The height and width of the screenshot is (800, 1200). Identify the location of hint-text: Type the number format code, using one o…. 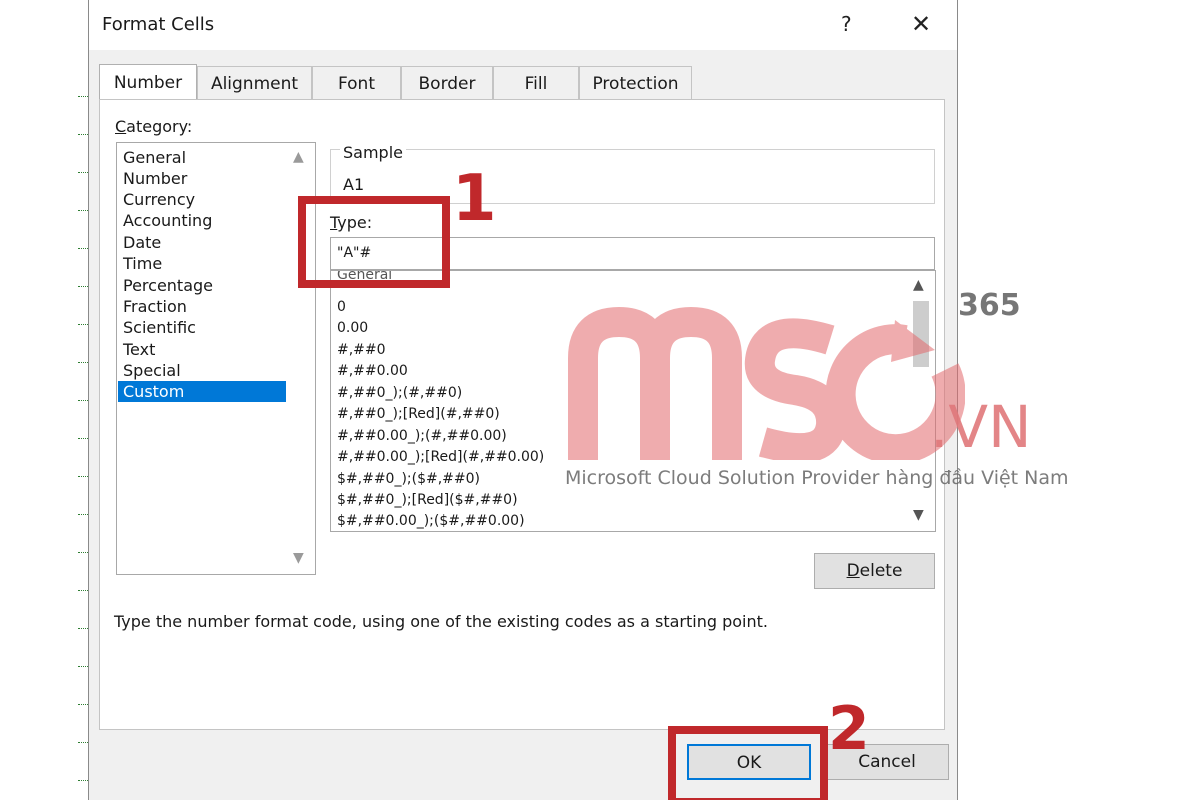
(441, 621).